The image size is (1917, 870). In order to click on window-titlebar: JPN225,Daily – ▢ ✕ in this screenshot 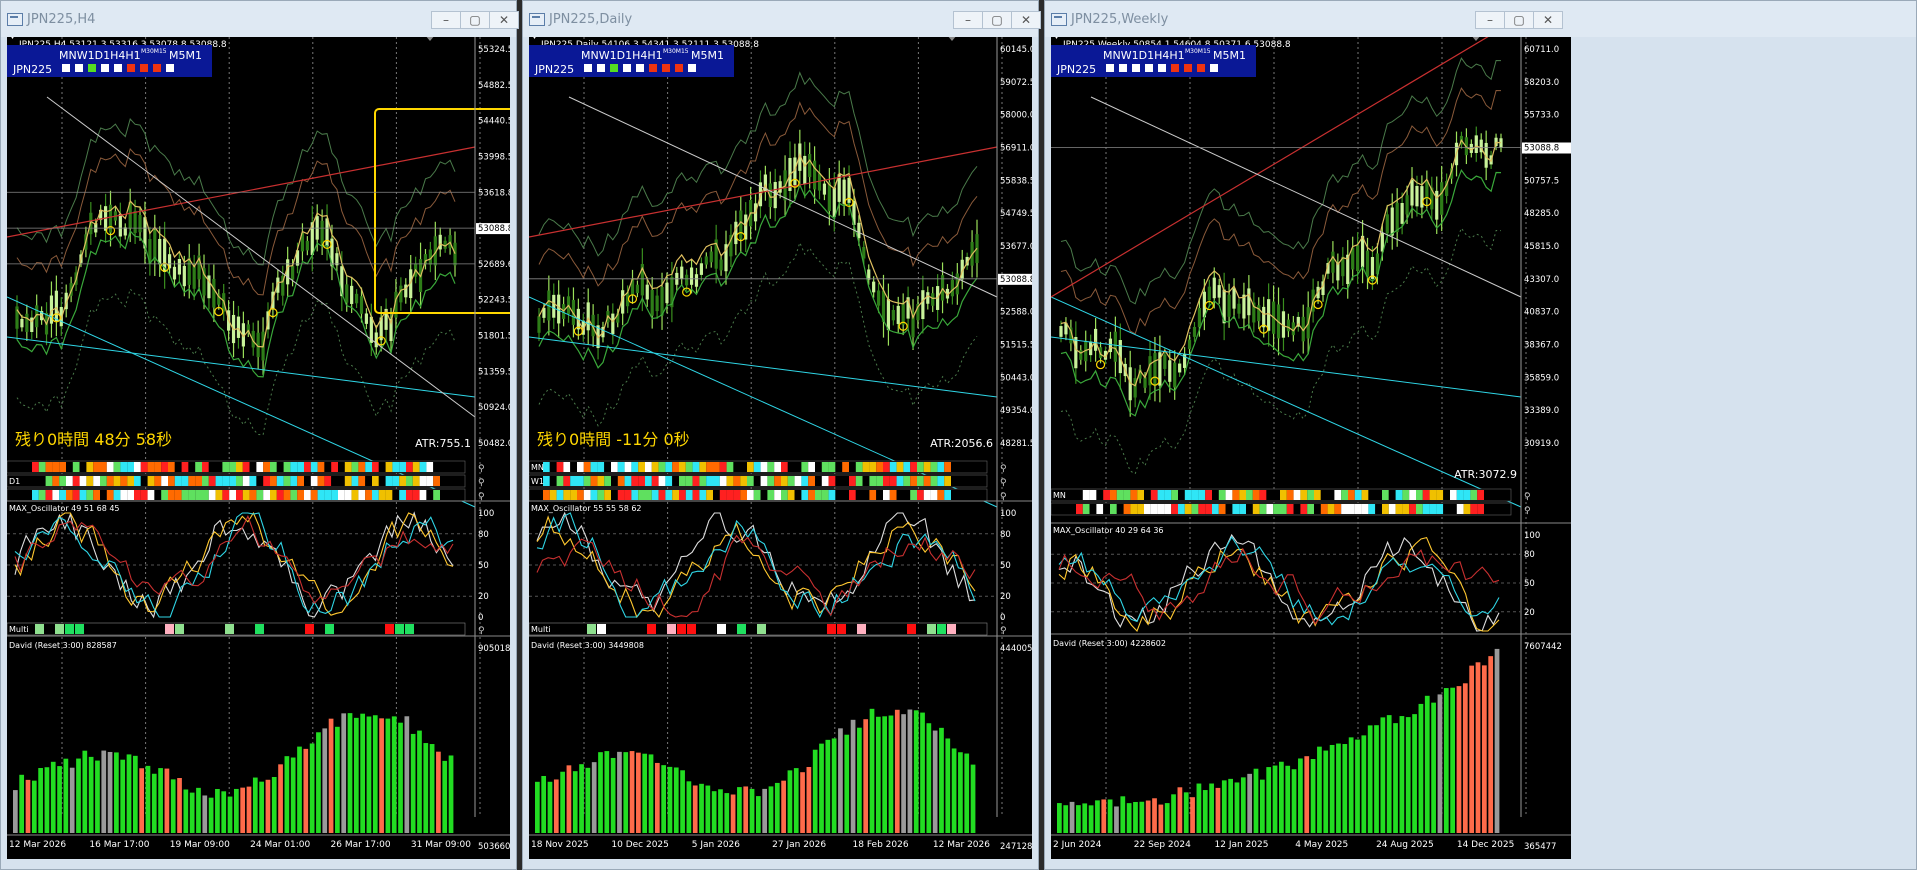, I will do `click(782, 19)`.